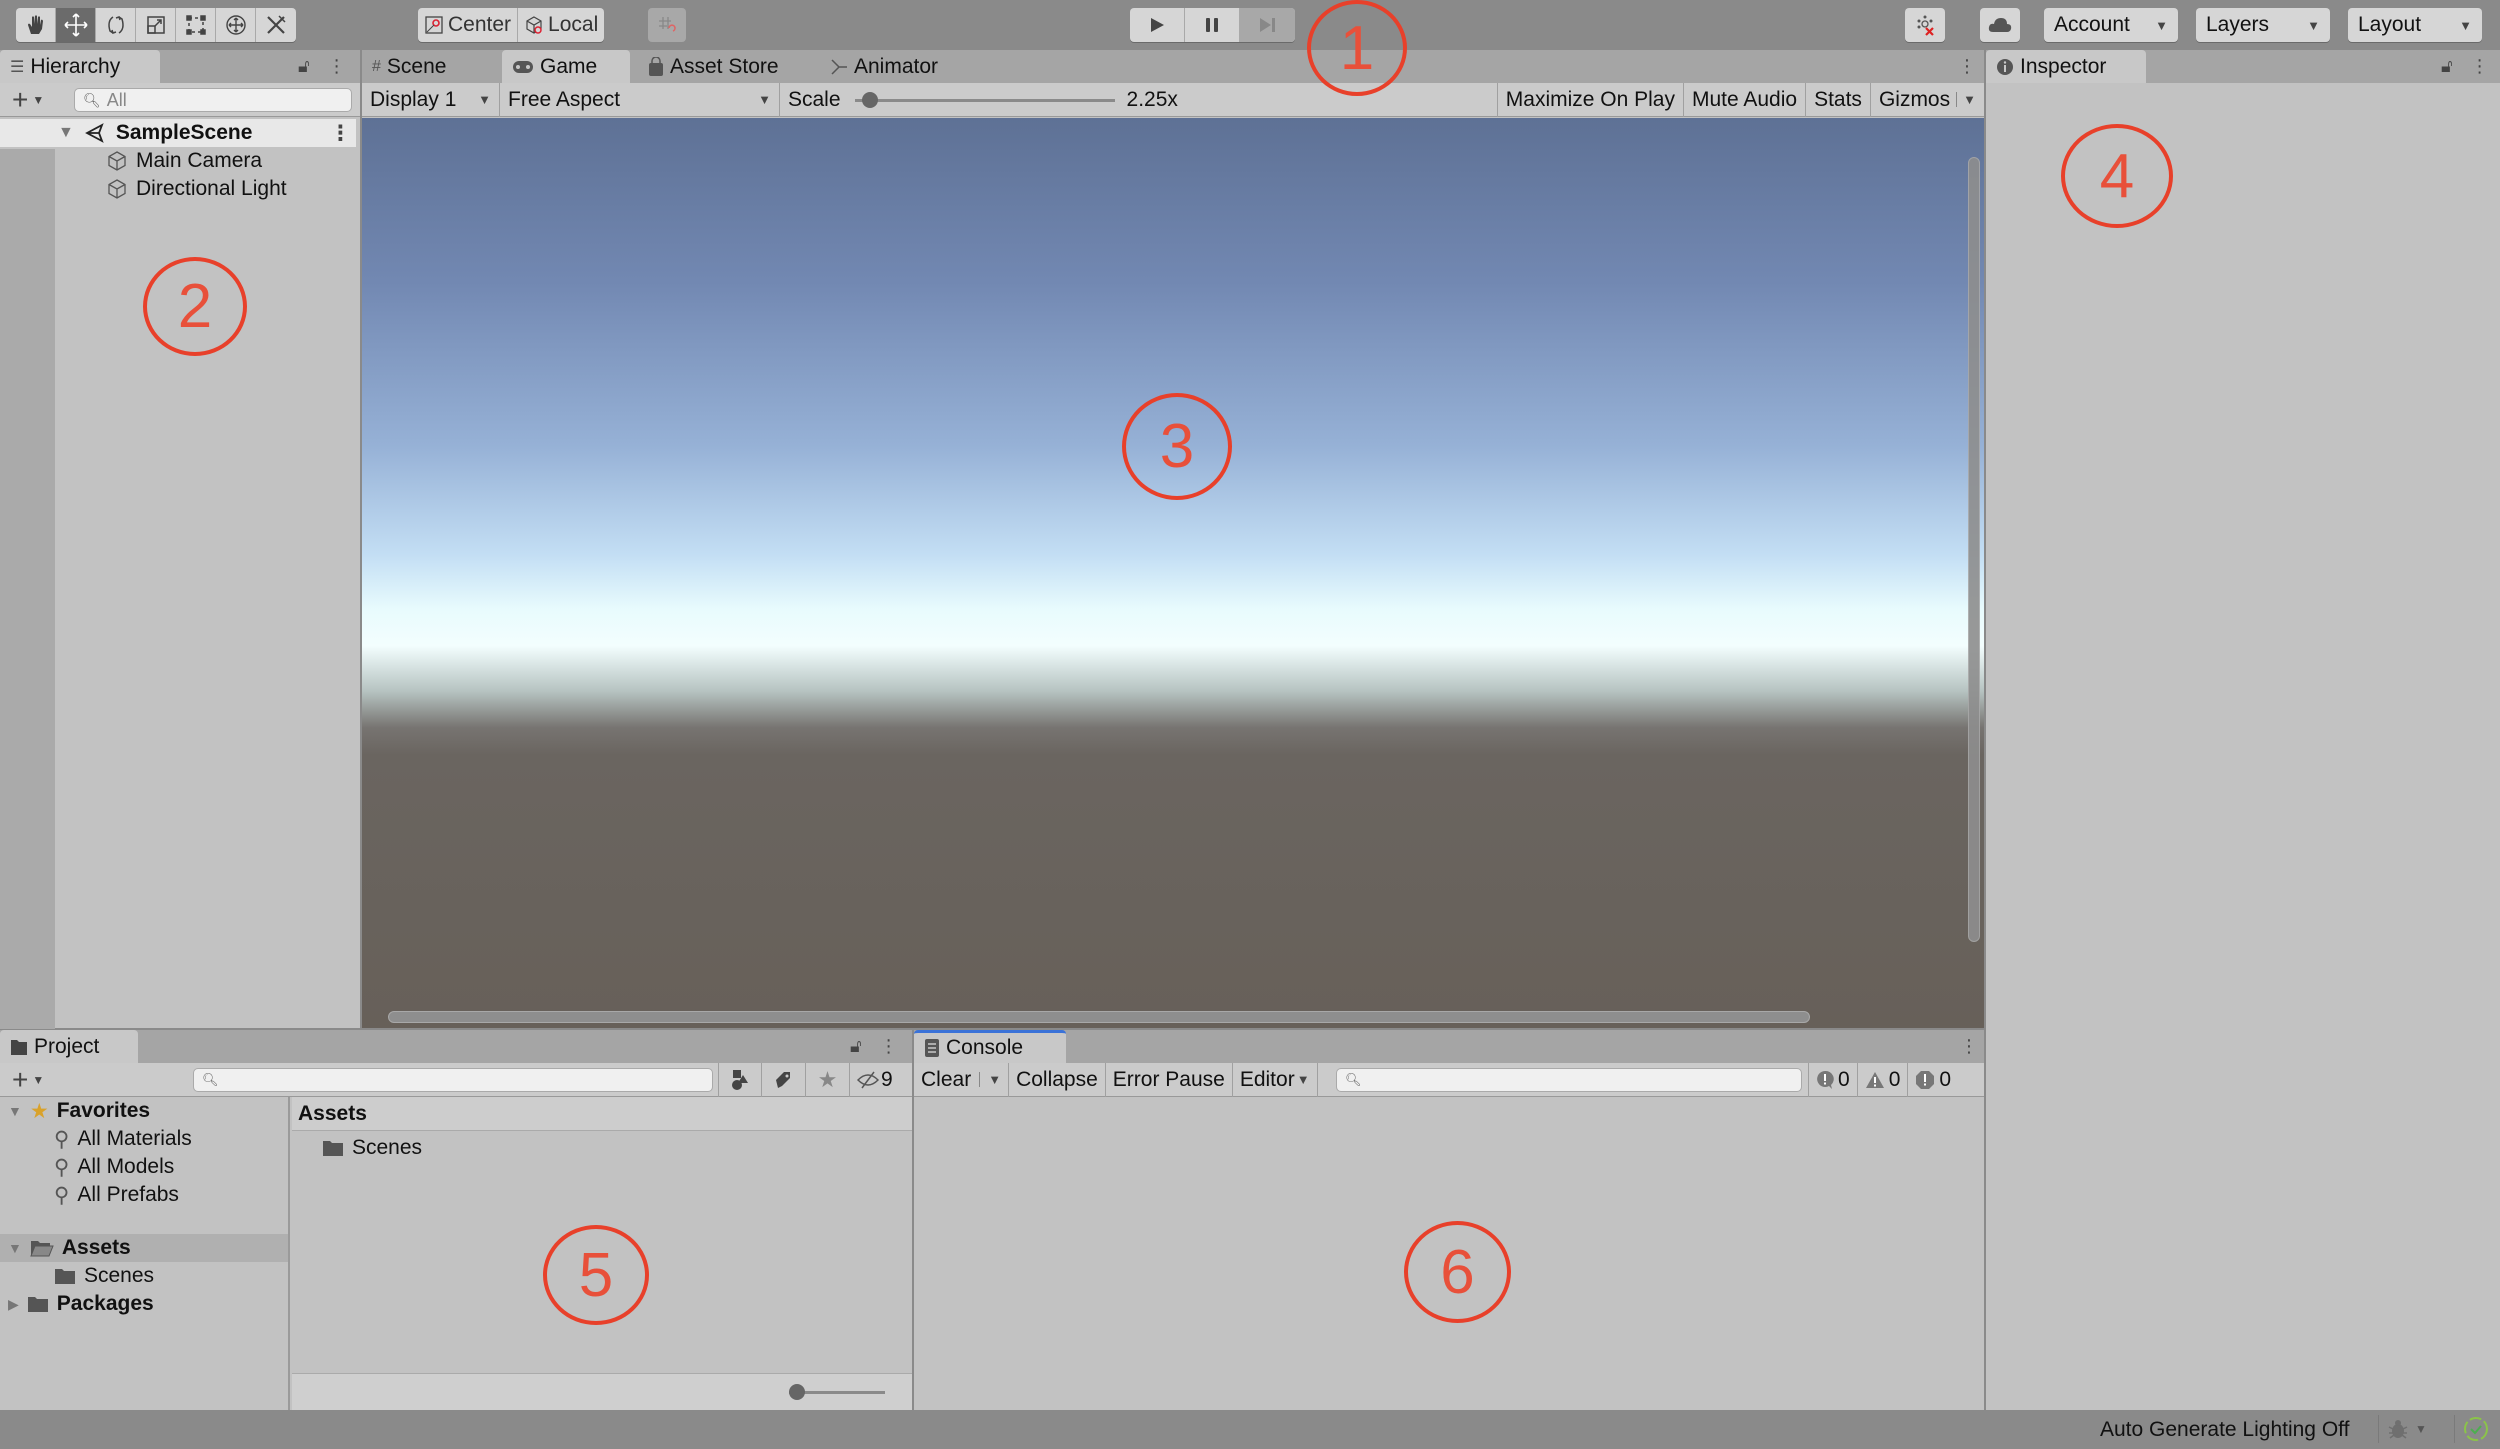  Describe the element at coordinates (884, 66) in the screenshot. I see `tab-animator: Animator` at that location.